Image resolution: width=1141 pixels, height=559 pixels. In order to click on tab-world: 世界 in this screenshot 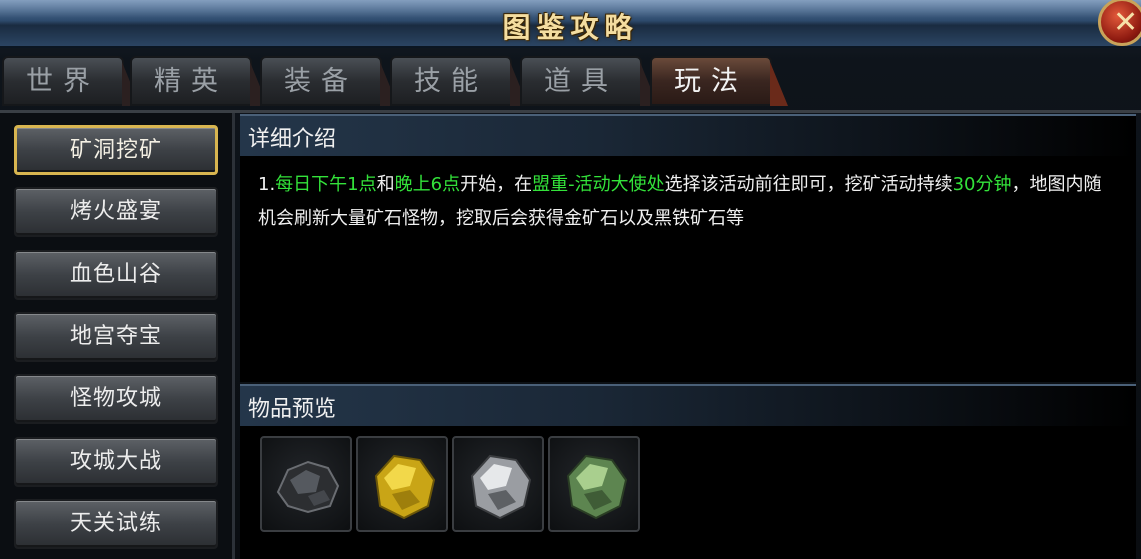, I will do `click(71, 81)`.